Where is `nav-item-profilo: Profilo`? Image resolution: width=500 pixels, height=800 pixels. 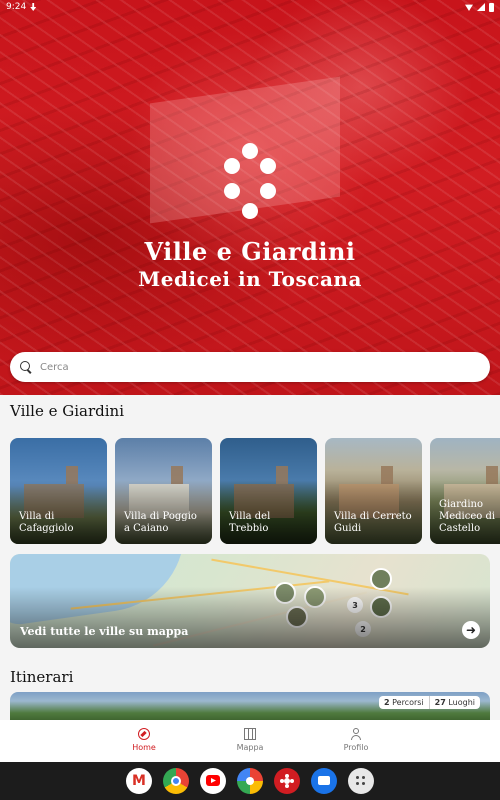 nav-item-profilo: Profilo is located at coordinates (356, 745).